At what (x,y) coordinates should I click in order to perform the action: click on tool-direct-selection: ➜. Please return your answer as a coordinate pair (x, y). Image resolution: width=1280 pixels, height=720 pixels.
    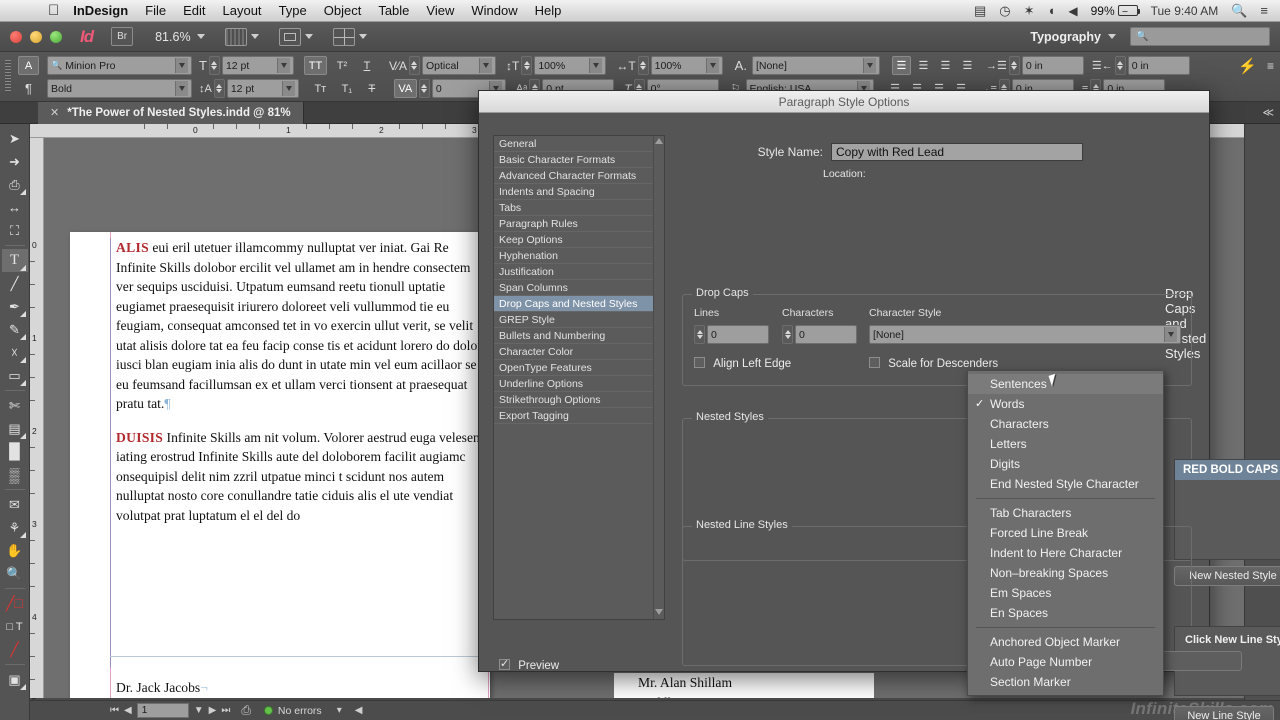
    Looking at the image, I should click on (15, 161).